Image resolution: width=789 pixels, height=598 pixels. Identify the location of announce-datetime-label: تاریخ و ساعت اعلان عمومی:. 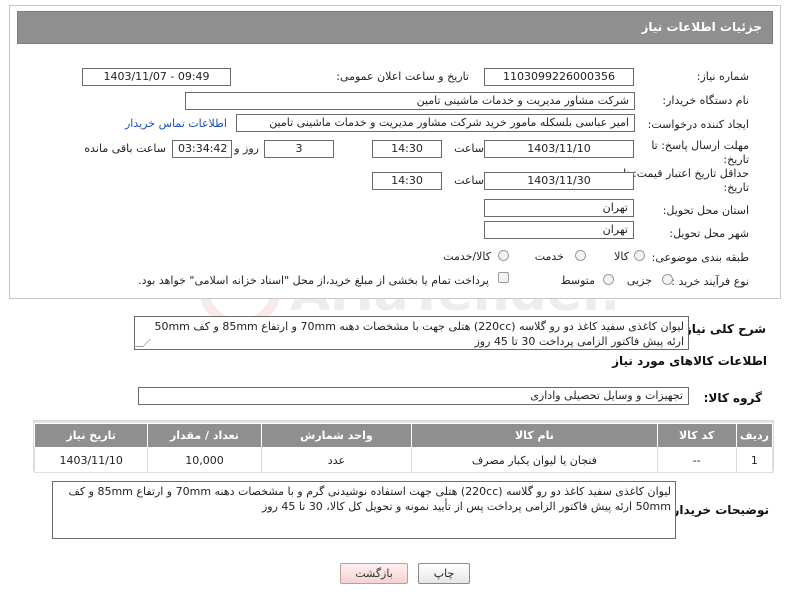
(402, 76).